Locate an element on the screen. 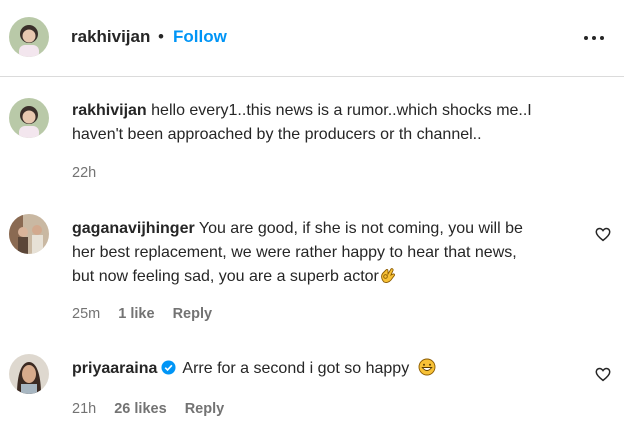  comment-likes: 26 likes is located at coordinates (140, 409).